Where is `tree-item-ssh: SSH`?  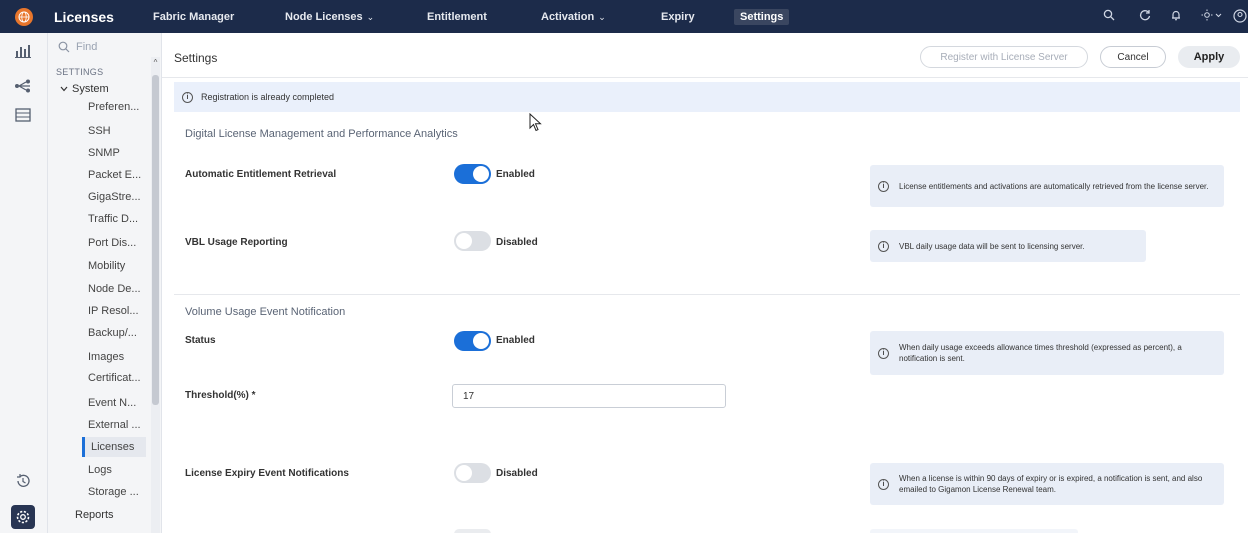 tree-item-ssh: SSH is located at coordinates (99, 131).